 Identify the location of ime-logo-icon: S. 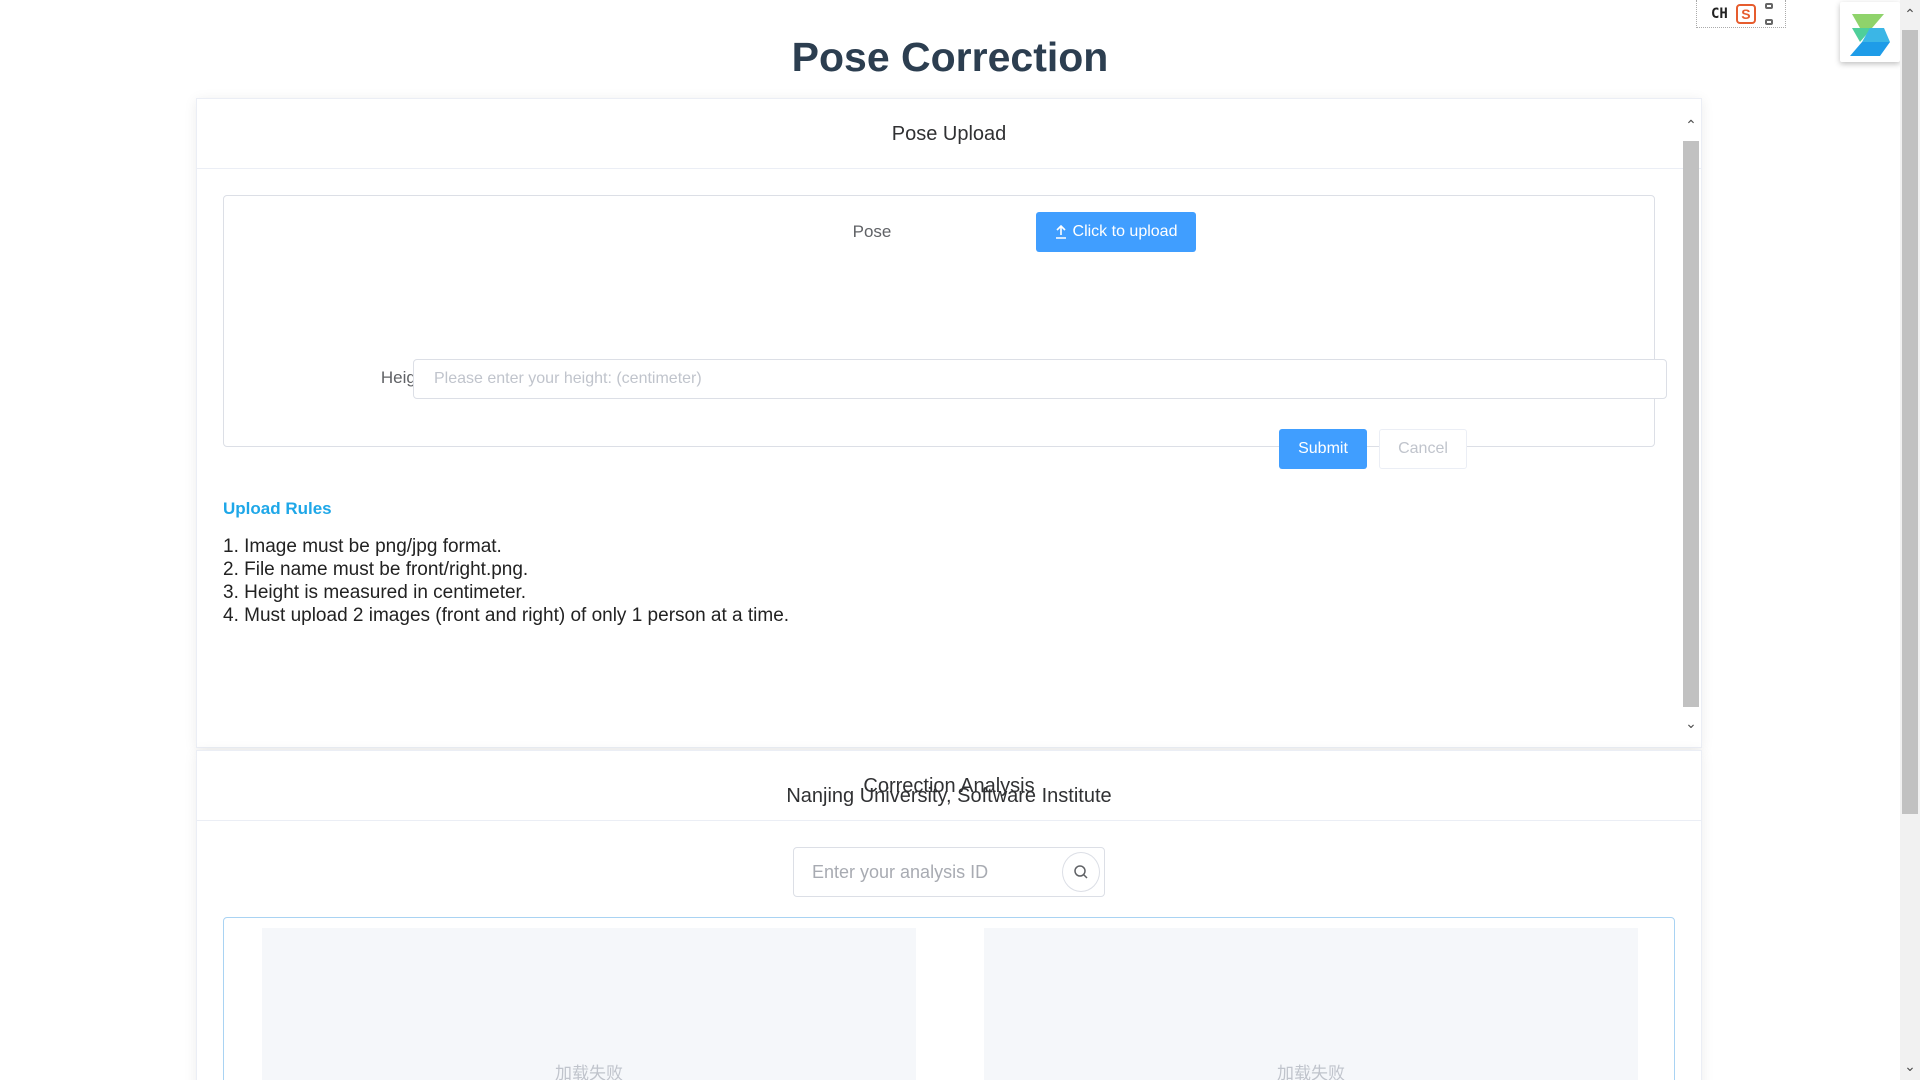
(1745, 13).